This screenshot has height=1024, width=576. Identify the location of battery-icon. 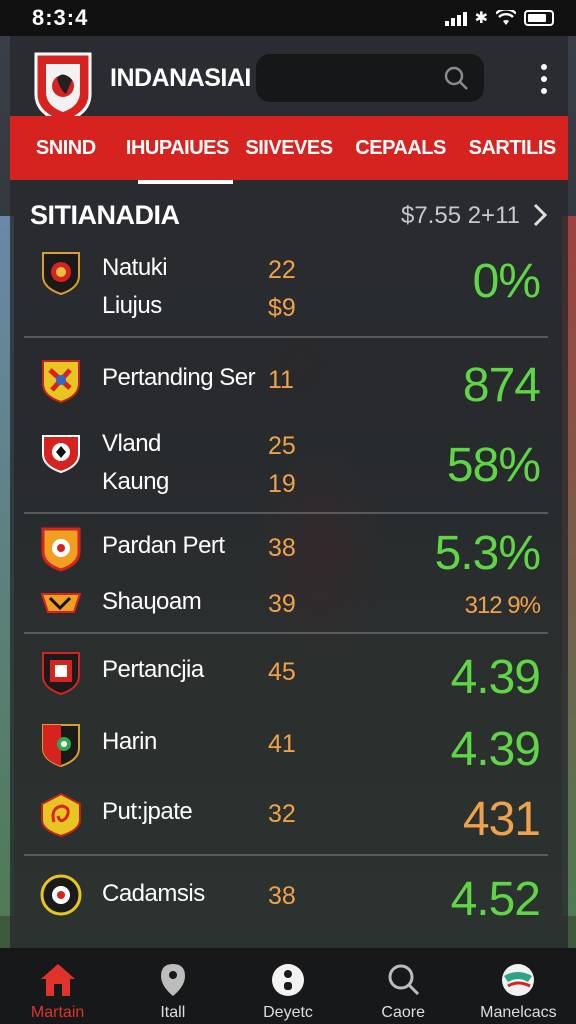
(539, 18).